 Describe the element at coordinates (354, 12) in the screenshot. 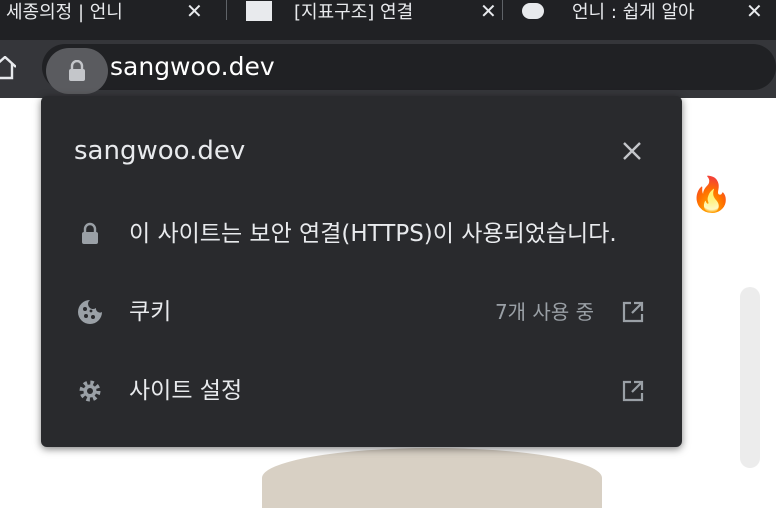

I see `tab-title: [지표구조] 연결` at that location.